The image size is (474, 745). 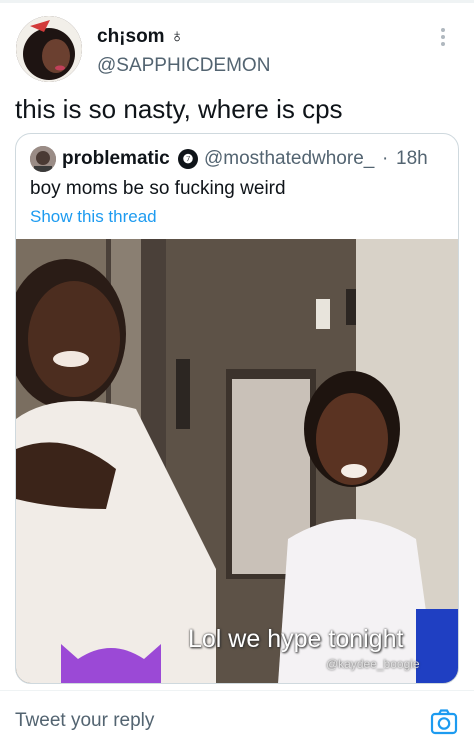 I want to click on quoted-tweet-time: 18h, so click(x=412, y=159).